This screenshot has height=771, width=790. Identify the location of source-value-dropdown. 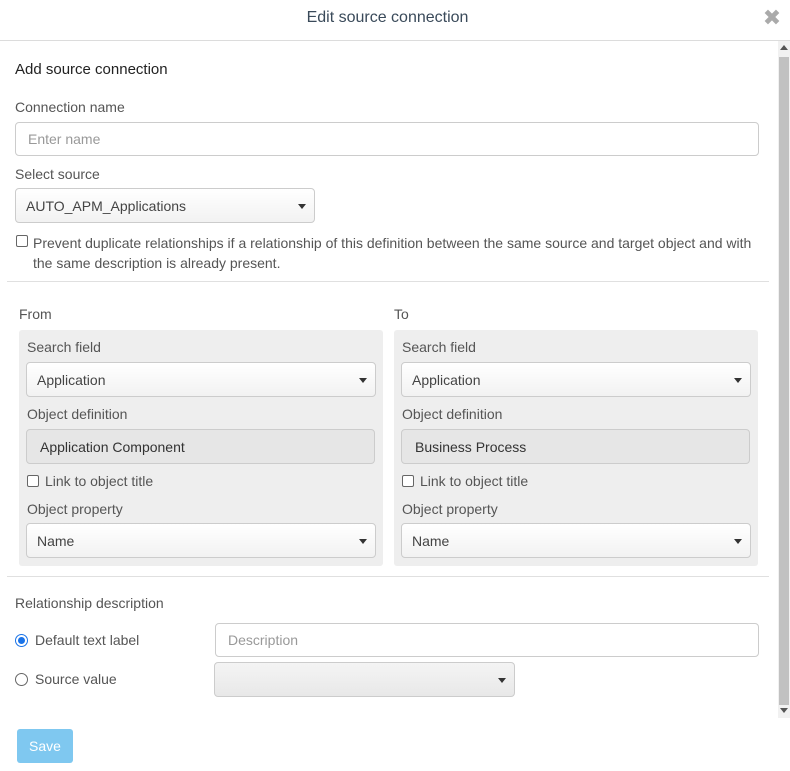
(364, 679).